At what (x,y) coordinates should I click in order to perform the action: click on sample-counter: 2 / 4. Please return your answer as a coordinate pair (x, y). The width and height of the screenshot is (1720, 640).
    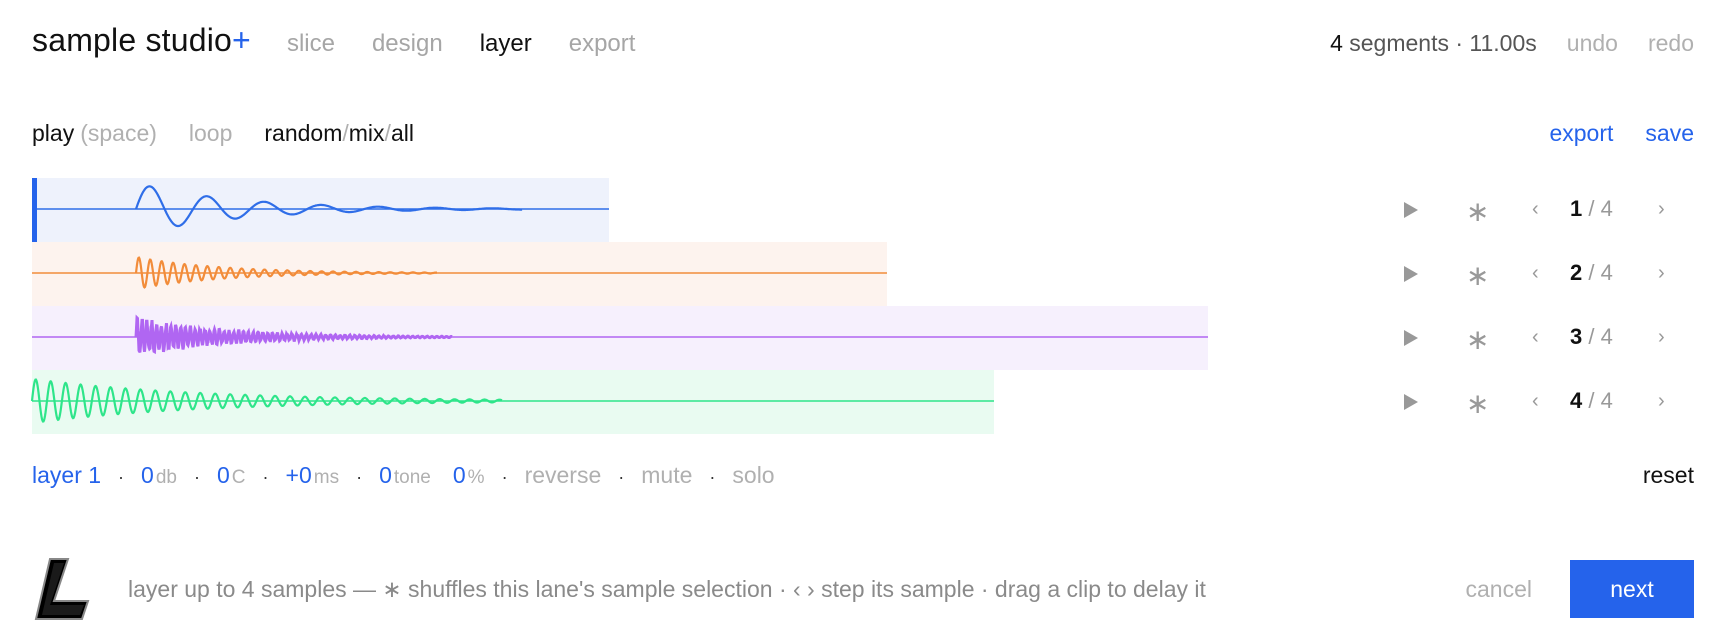
    Looking at the image, I should click on (1591, 273).